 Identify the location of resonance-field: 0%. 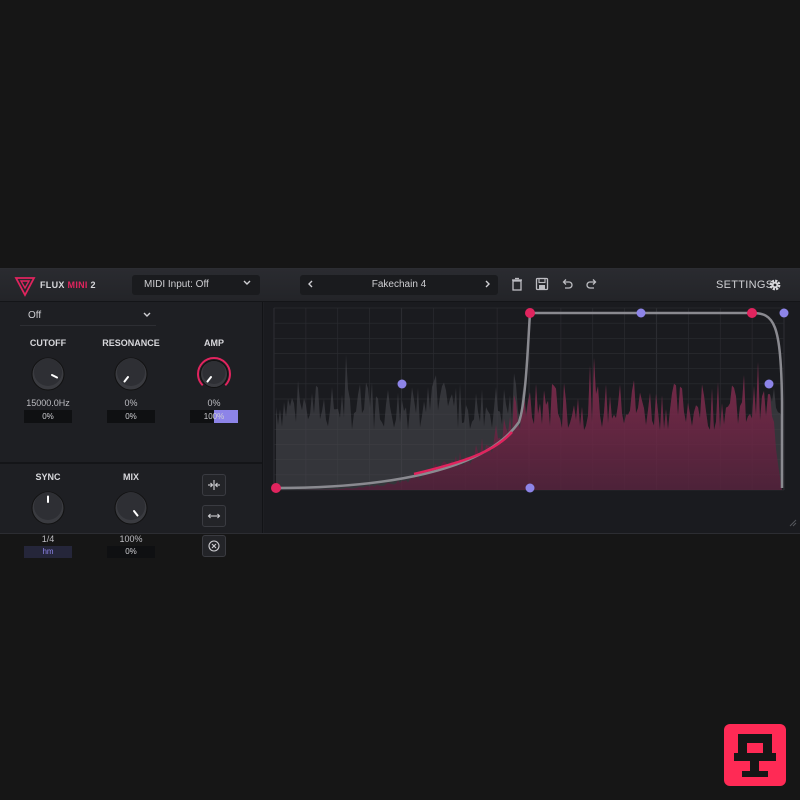
(131, 416).